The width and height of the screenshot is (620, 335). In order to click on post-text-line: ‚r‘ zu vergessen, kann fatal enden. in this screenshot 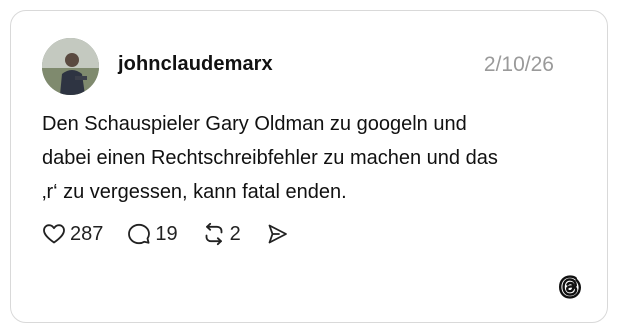, I will do `click(194, 192)`.